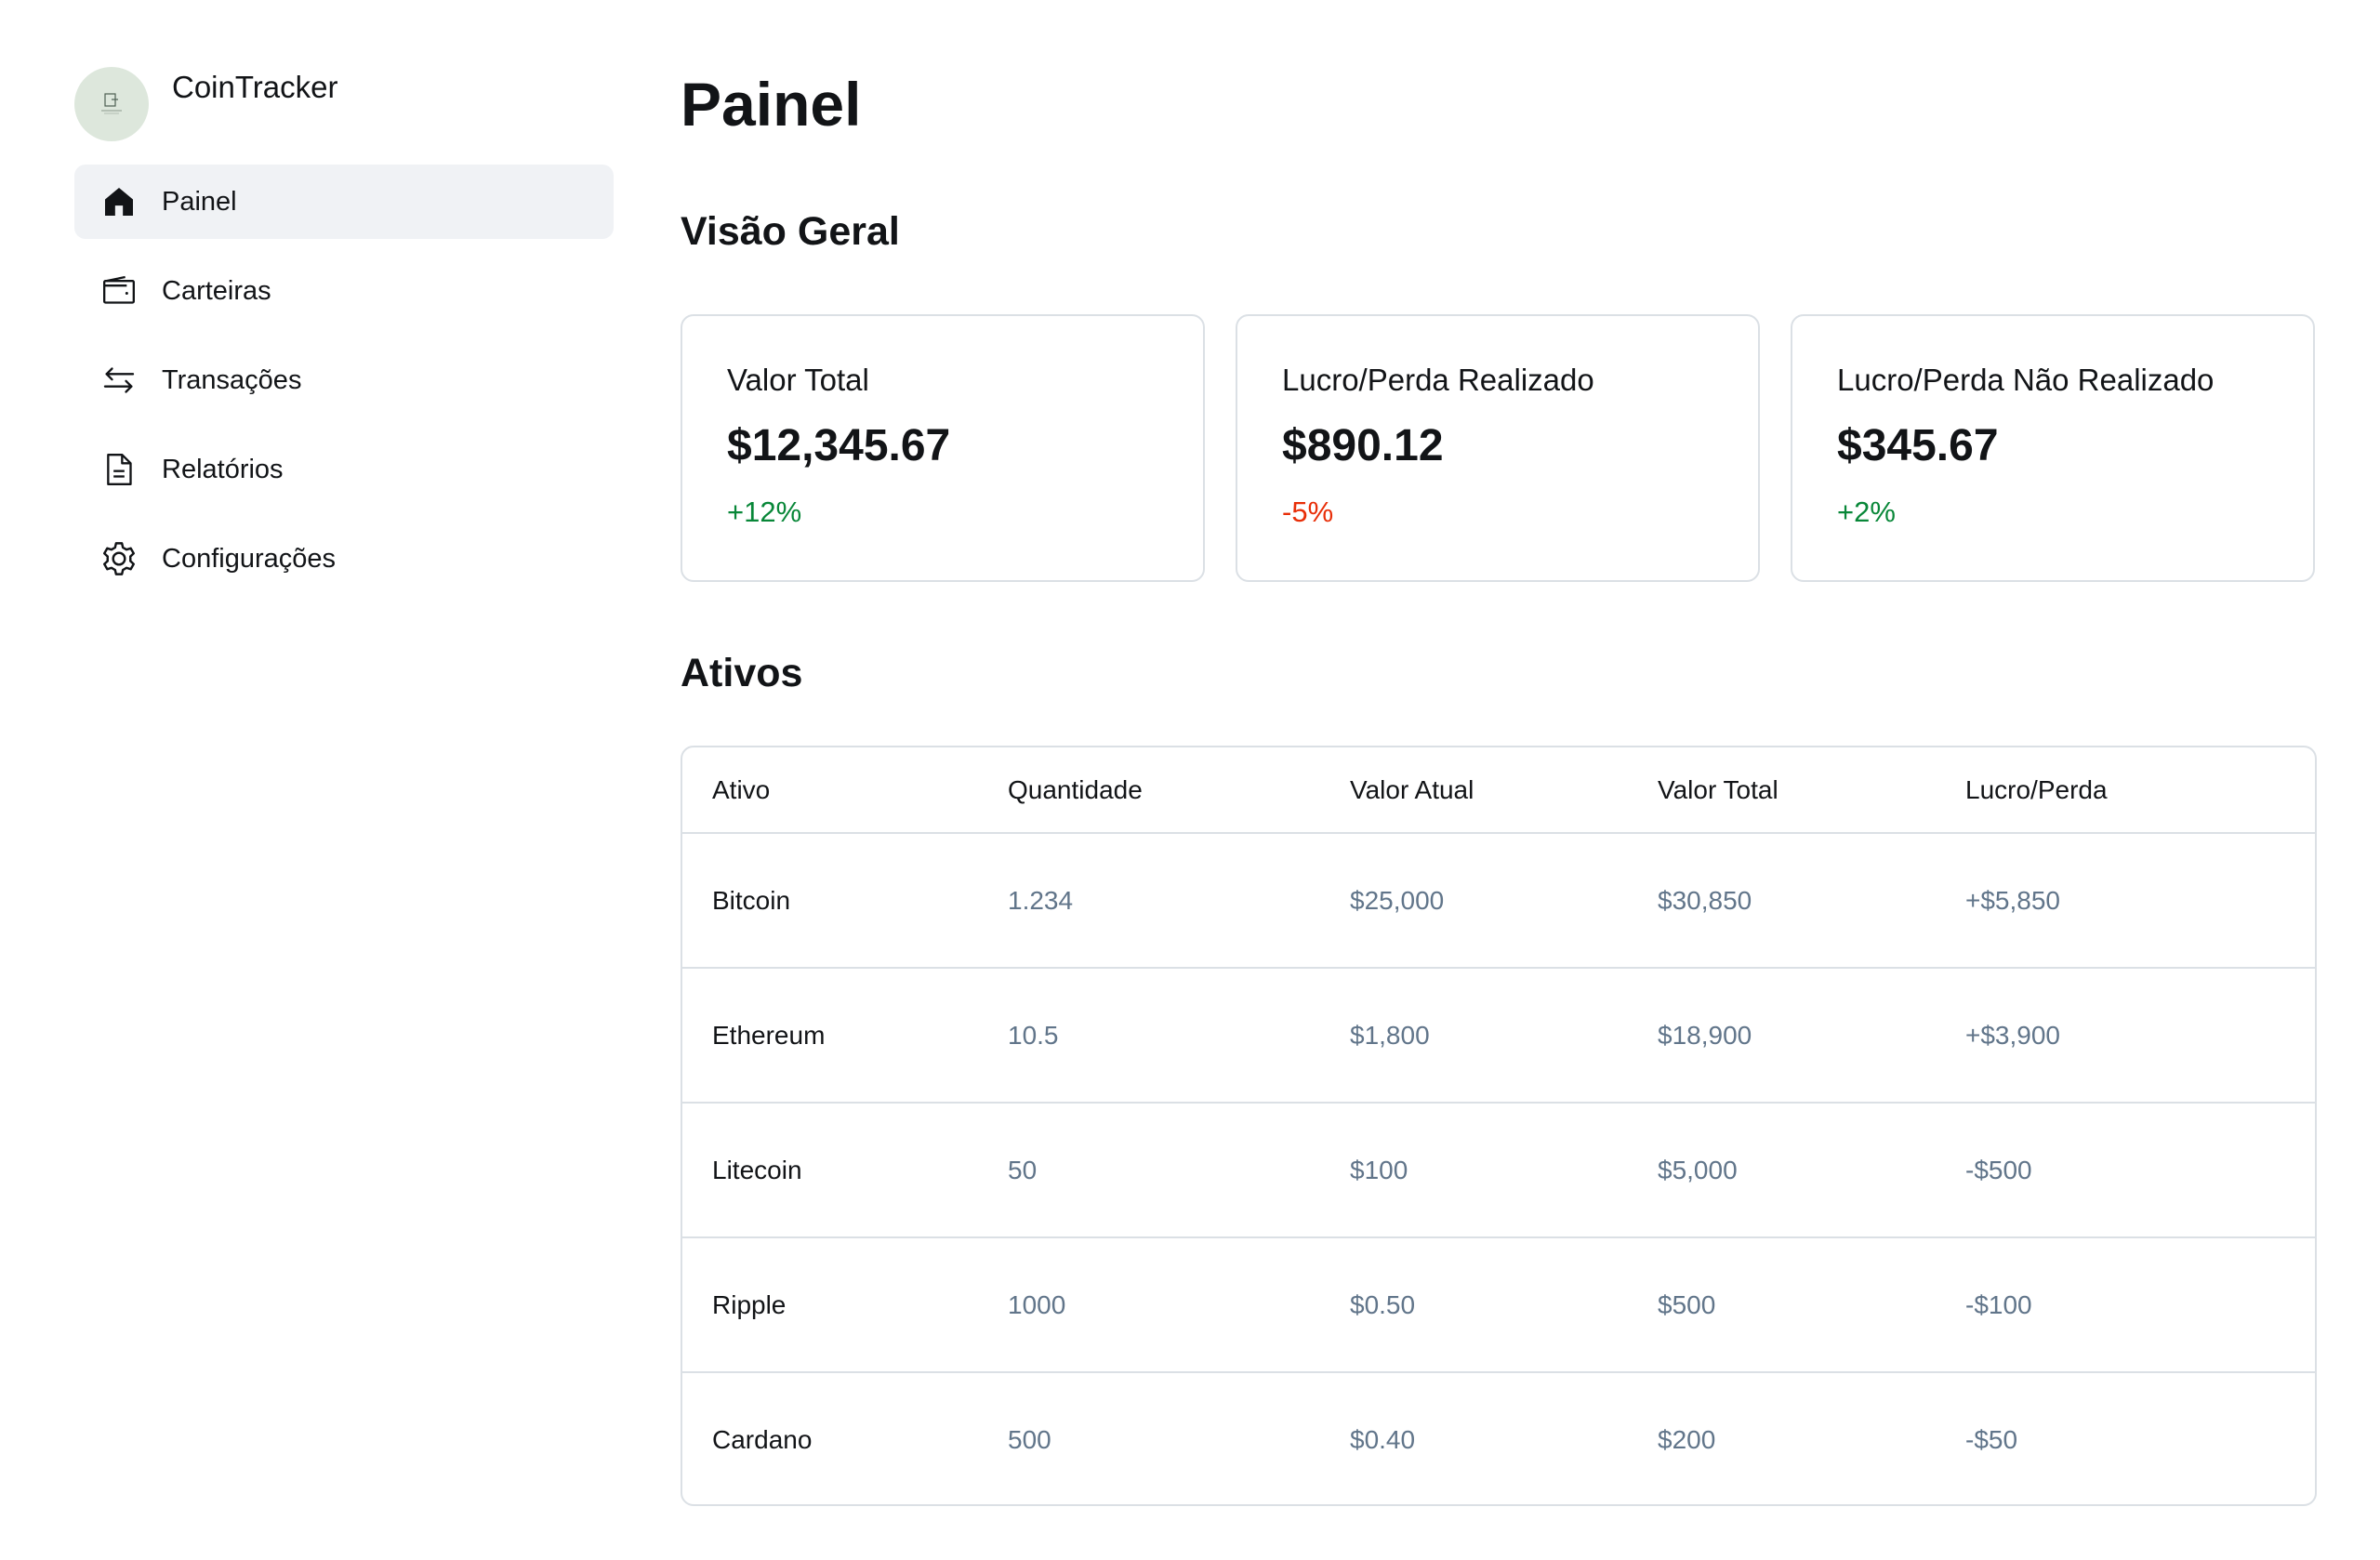 The image size is (2380, 1560). What do you see at coordinates (2140, 1170) in the screenshot?
I see `cell-profit-loss: -$500` at bounding box center [2140, 1170].